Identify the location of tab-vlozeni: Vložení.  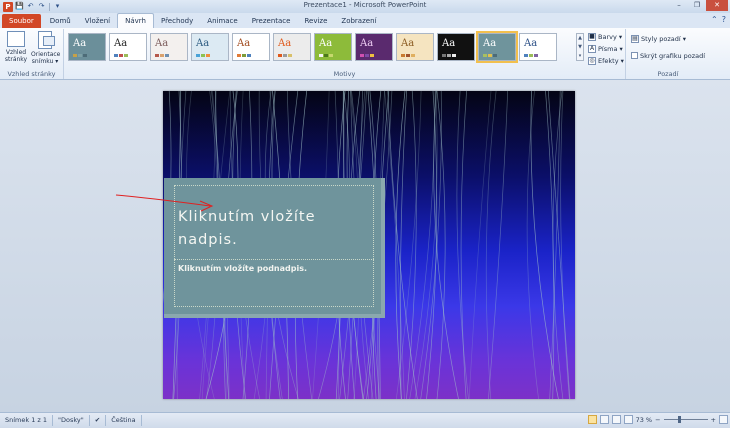
(97, 21).